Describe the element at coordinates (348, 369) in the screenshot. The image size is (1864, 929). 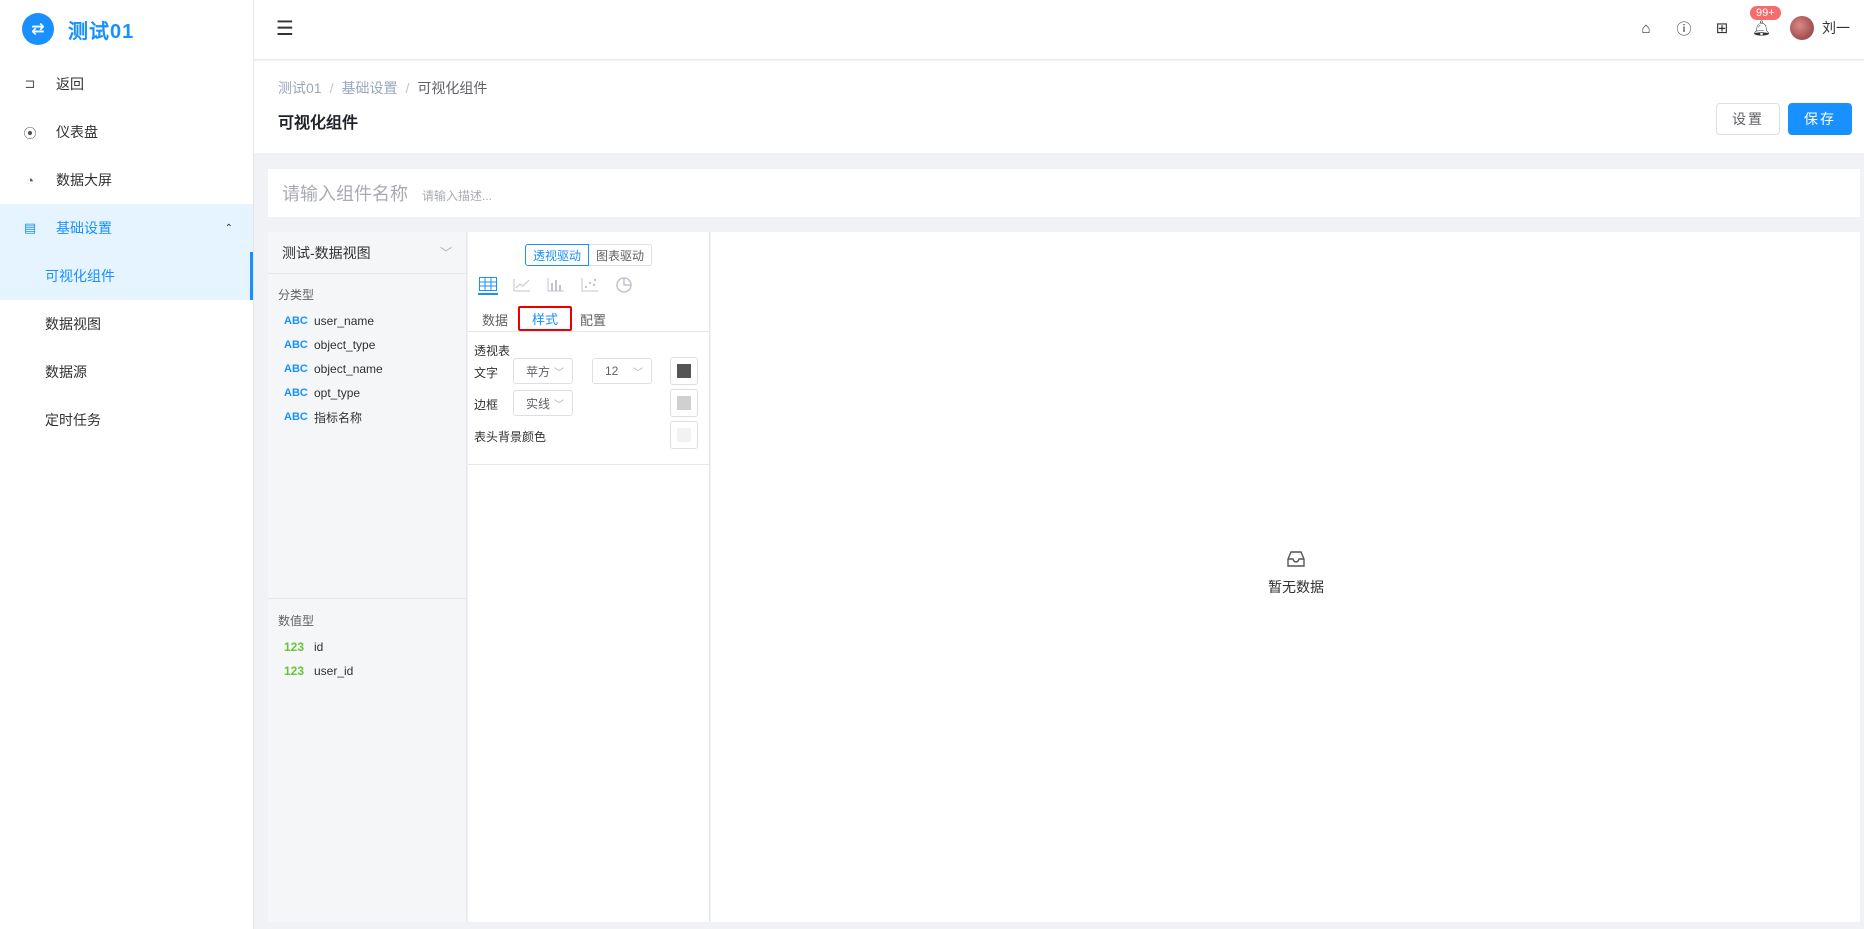
I see `field-name: object_name` at that location.